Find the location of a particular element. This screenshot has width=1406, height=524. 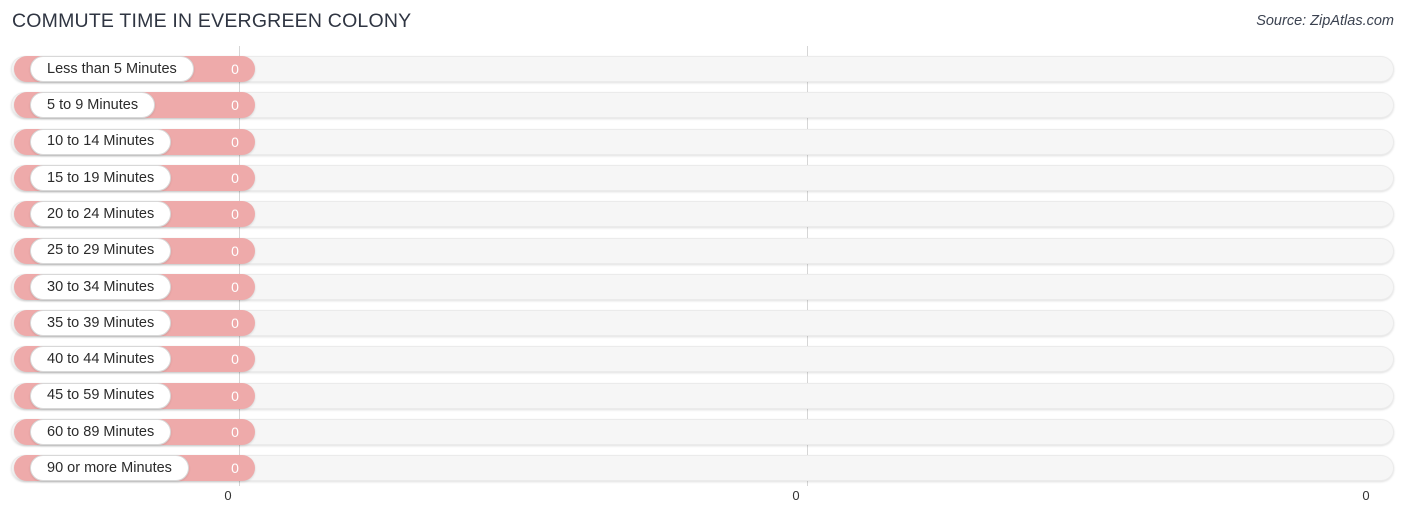

bar-row: Less than 5 Minutes 0 is located at coordinates (702, 69).